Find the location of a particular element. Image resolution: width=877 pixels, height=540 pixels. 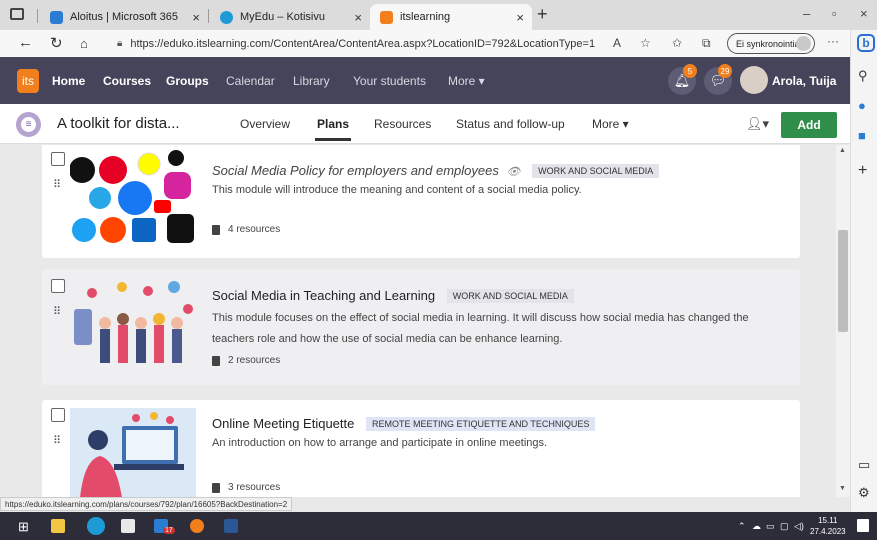

resources-count: 3 resources is located at coordinates (254, 487).